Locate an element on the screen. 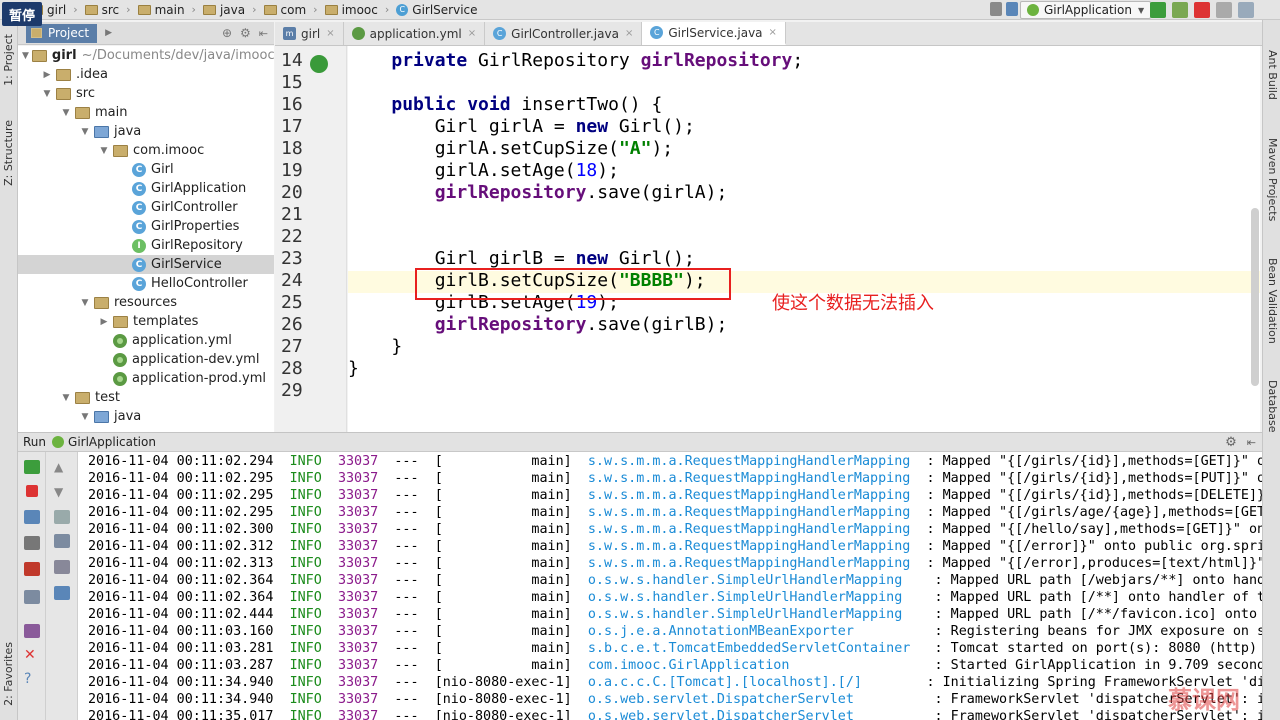 This screenshot has height=720, width=1280. editor-tab: application.yml × is located at coordinates (414, 33).